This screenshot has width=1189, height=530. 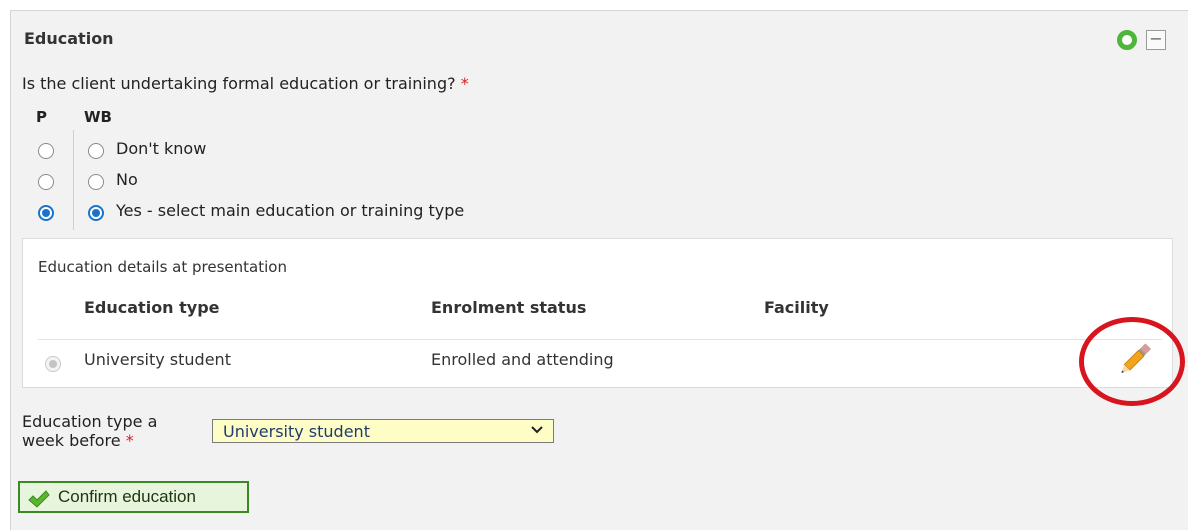 What do you see at coordinates (53, 364) in the screenshot?
I see `row-select-radio` at bounding box center [53, 364].